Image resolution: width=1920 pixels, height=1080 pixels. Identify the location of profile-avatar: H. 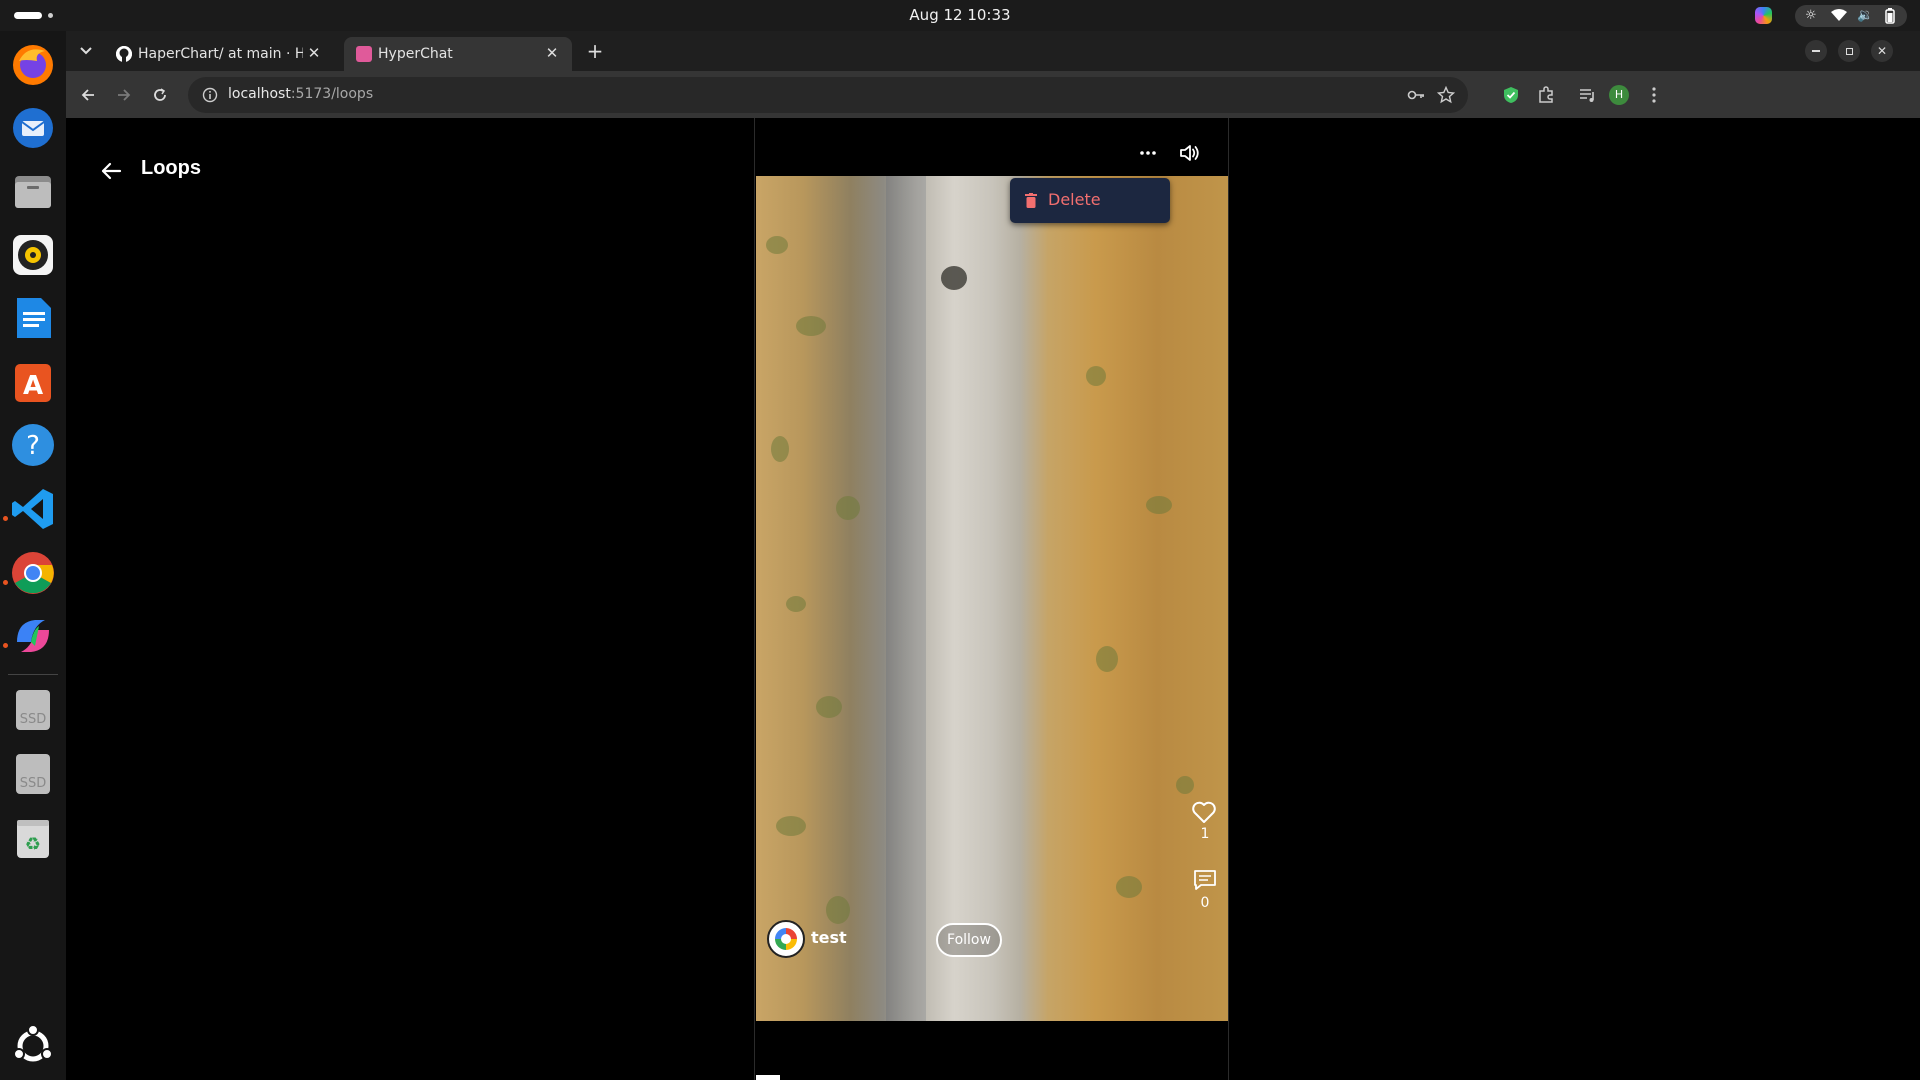
(1619, 95).